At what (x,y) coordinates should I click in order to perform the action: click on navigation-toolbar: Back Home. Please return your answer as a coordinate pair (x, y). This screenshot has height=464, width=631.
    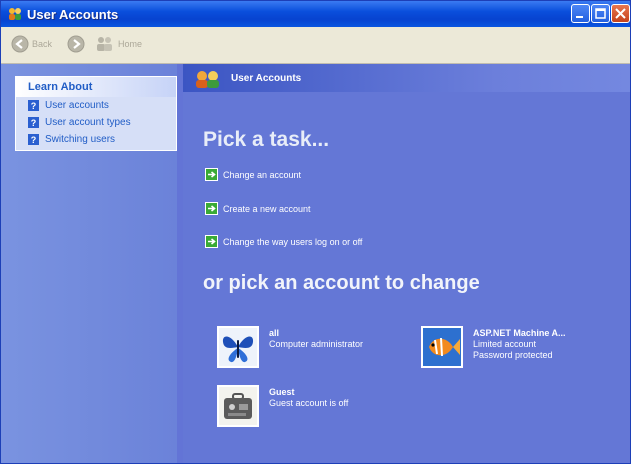
    Looking at the image, I should click on (315, 45).